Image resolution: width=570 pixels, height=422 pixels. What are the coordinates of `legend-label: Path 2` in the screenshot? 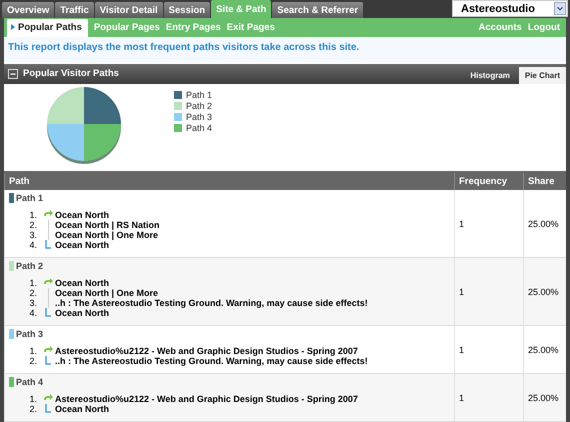 It's located at (199, 105).